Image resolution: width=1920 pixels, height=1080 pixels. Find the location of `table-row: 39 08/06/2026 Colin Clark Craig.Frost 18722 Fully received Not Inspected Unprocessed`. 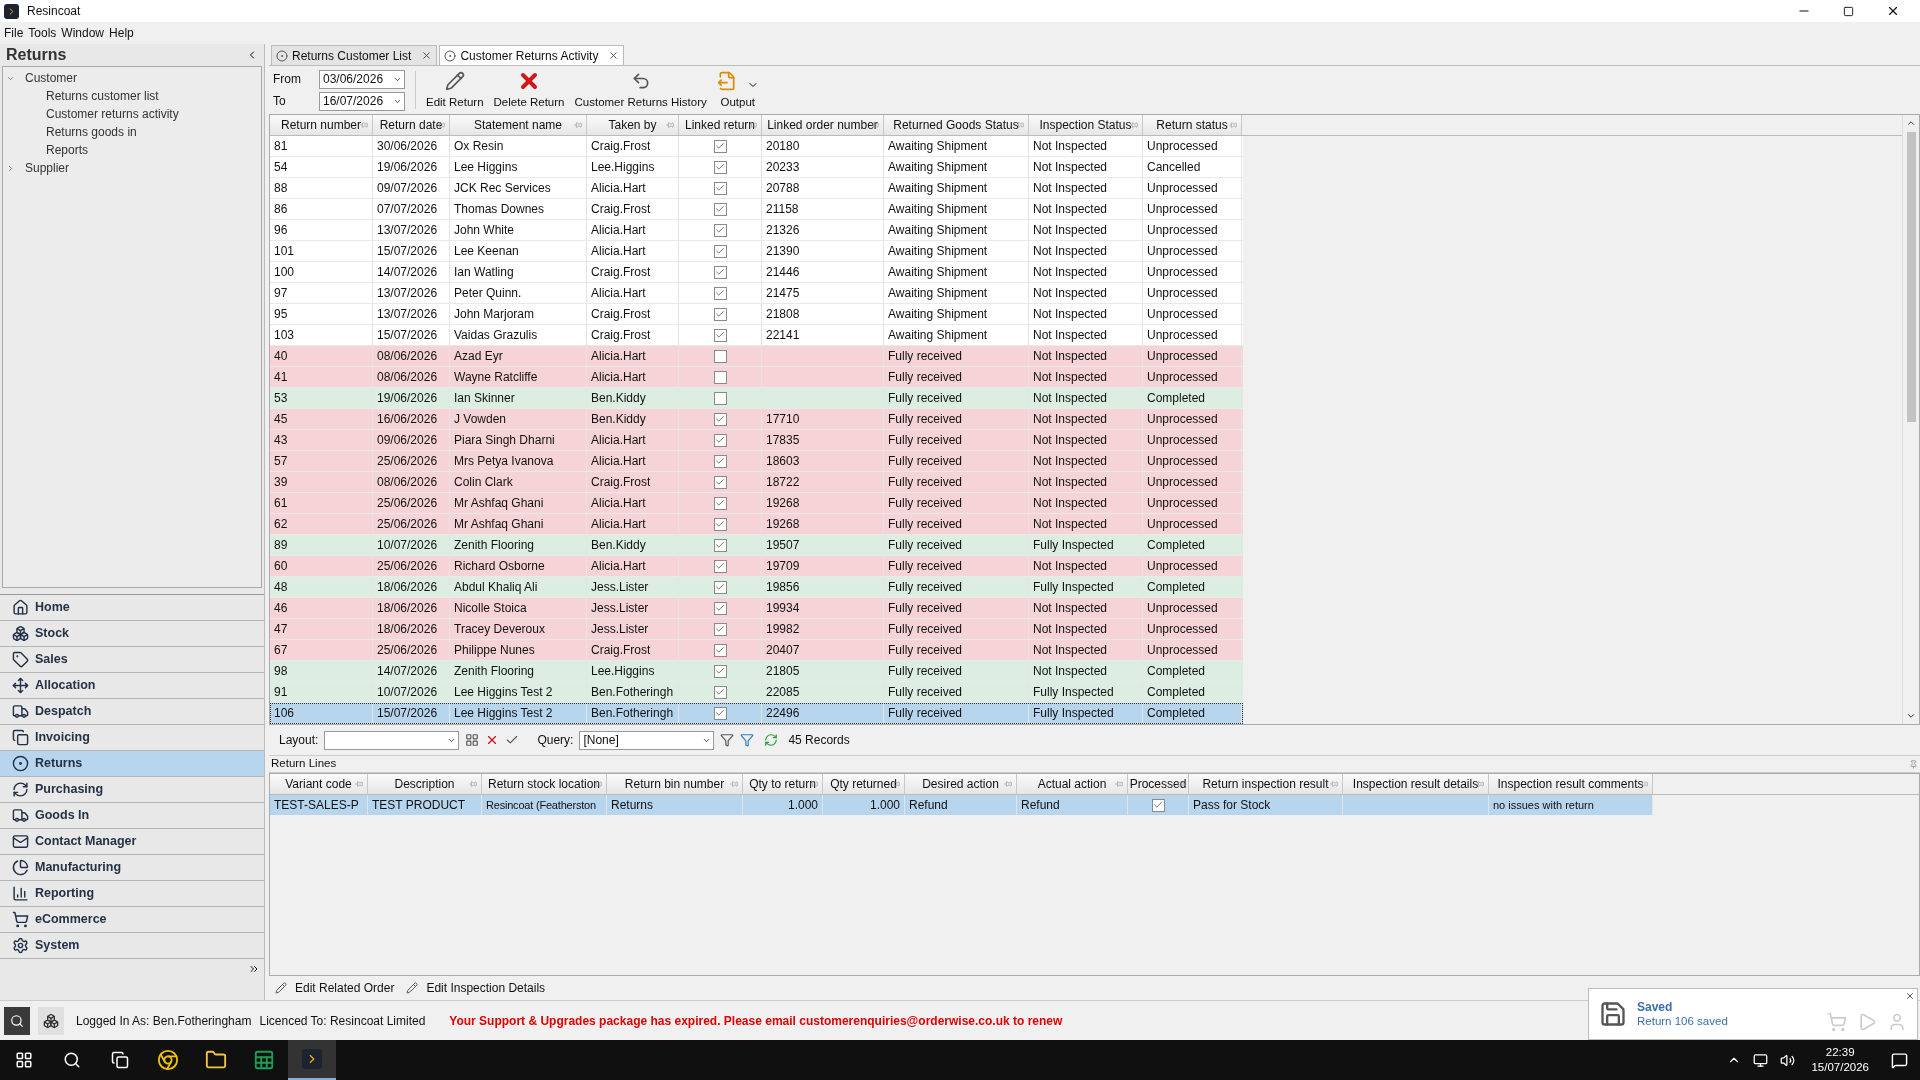

table-row: 39 08/06/2026 Colin Clark Craig.Frost 18722 Fully received Not Inspected Unprocessed is located at coordinates (756, 482).